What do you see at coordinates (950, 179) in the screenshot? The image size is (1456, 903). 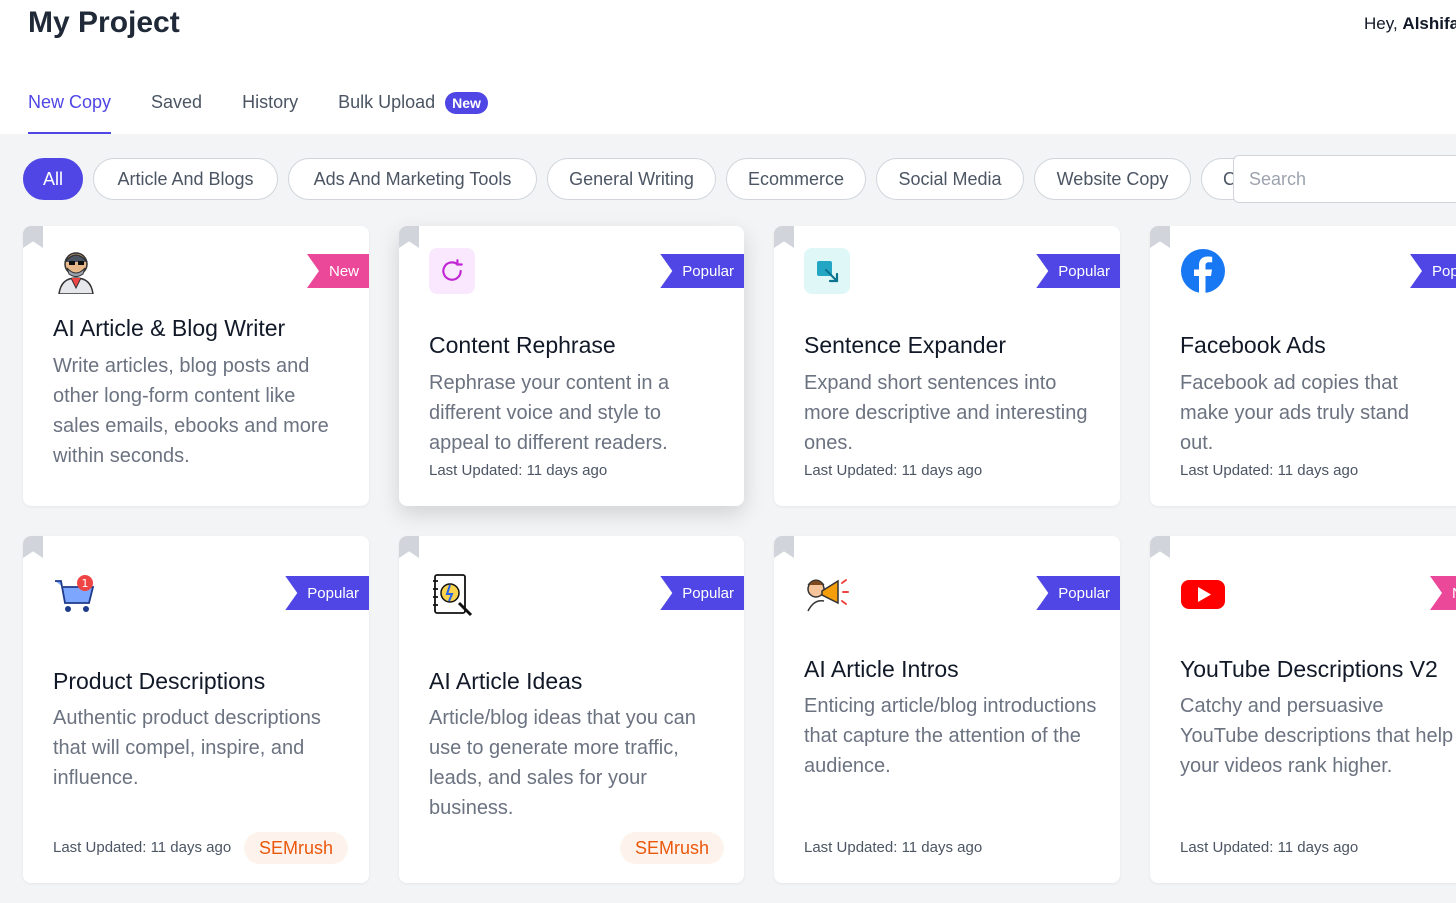 I see `filter-social-media: Social Media` at bounding box center [950, 179].